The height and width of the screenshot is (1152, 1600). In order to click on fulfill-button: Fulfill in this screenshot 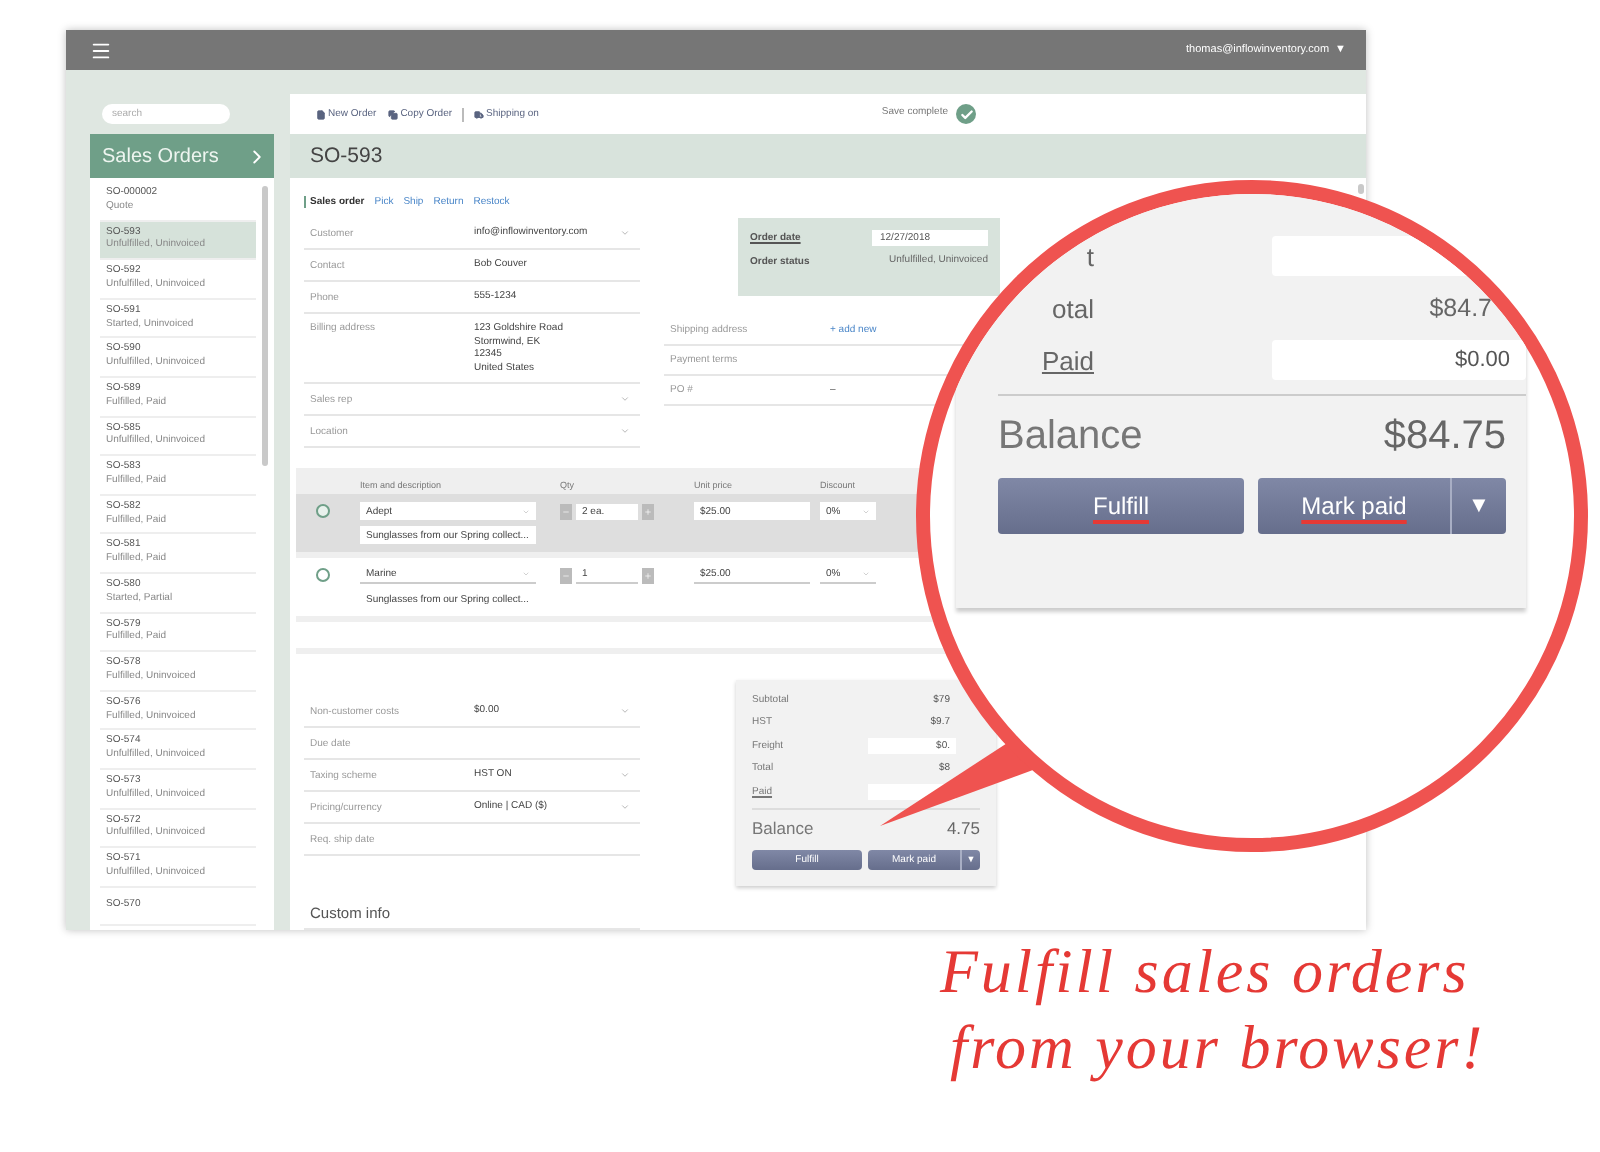, I will do `click(1121, 506)`.